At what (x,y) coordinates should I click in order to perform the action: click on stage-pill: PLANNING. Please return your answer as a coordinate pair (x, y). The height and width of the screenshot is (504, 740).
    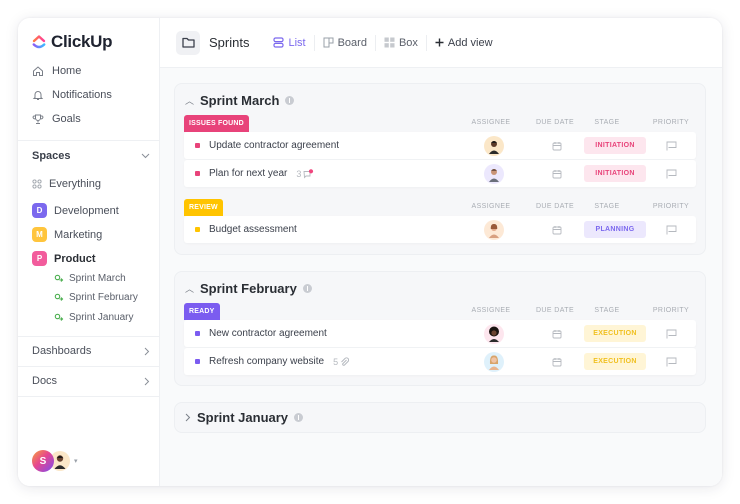
    Looking at the image, I should click on (615, 229).